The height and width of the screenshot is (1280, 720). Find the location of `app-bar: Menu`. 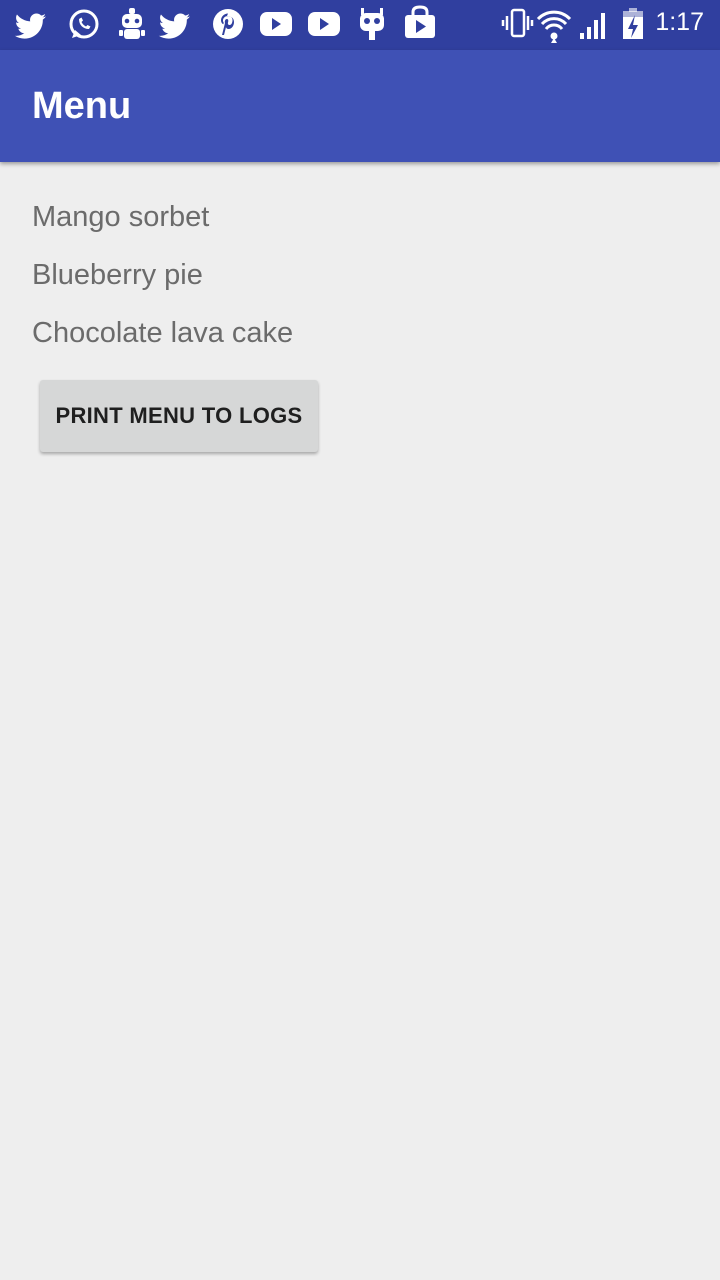

app-bar: Menu is located at coordinates (360, 106).